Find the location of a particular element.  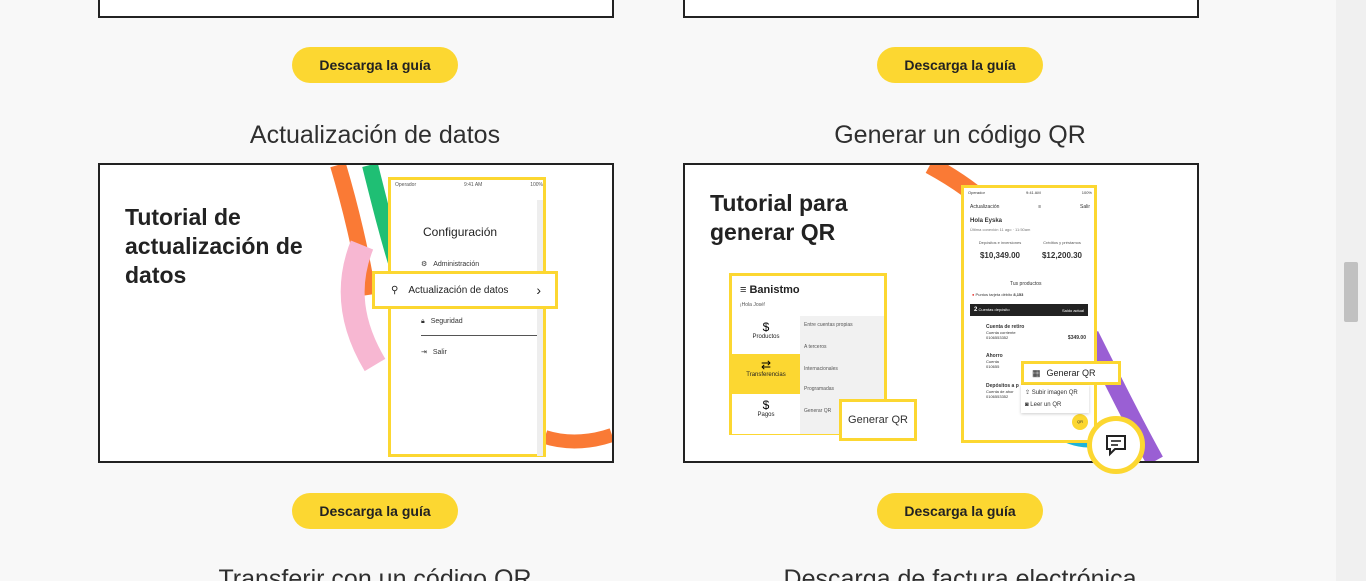

points-label: Puntos tarjeta débito is located at coordinates (994, 294).